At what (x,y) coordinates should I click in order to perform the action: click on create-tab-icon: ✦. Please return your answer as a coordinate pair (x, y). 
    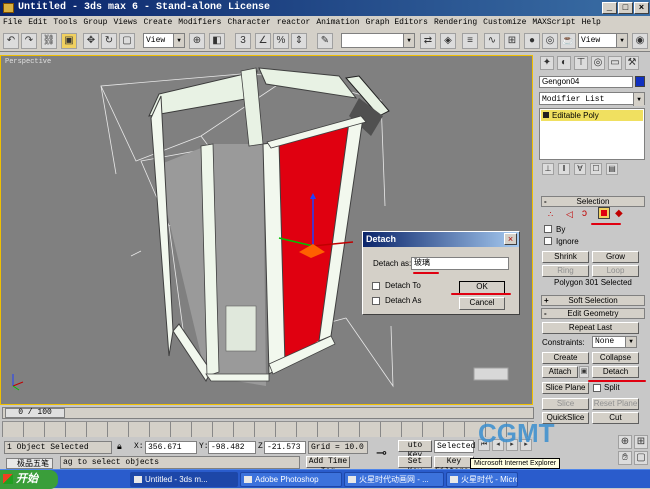
    Looking at the image, I should click on (547, 63).